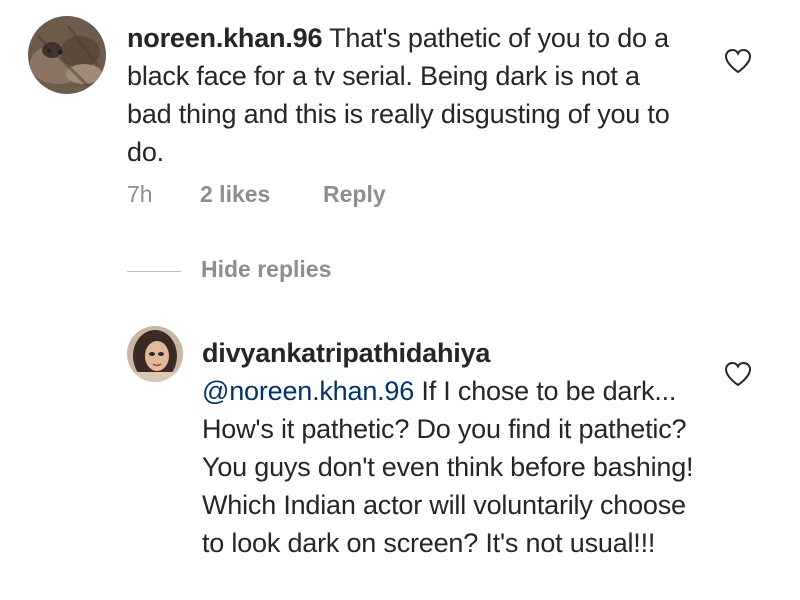  Describe the element at coordinates (140, 194) in the screenshot. I see `comment-timestamp: 7h` at that location.